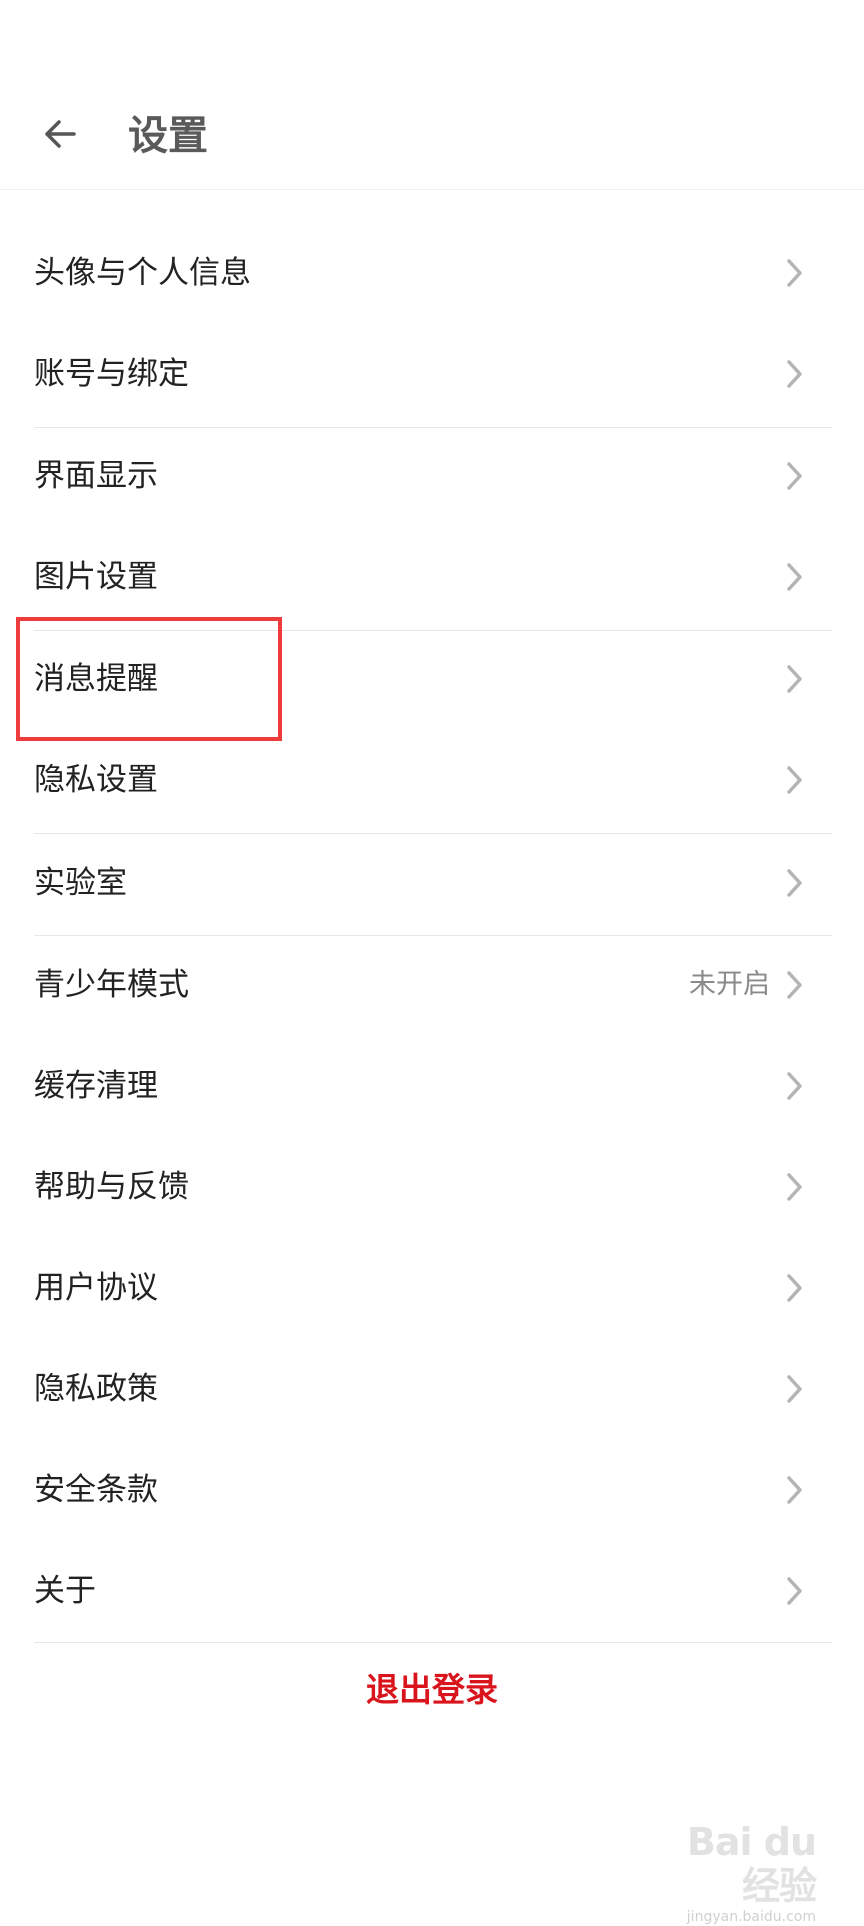 The image size is (864, 1926). What do you see at coordinates (96, 1490) in the screenshot?
I see `settings-item-label: 安全条款` at bounding box center [96, 1490].